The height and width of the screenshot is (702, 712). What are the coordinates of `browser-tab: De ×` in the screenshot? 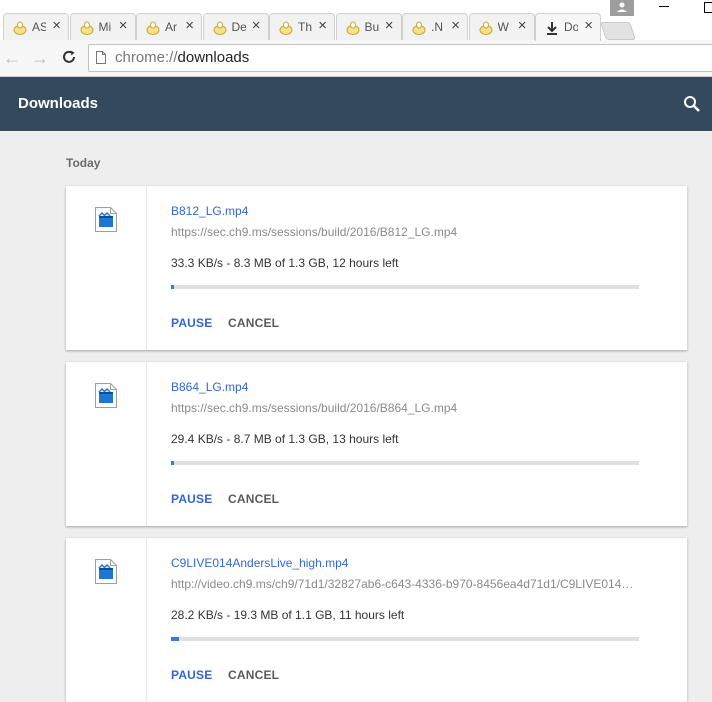 It's located at (235, 26).